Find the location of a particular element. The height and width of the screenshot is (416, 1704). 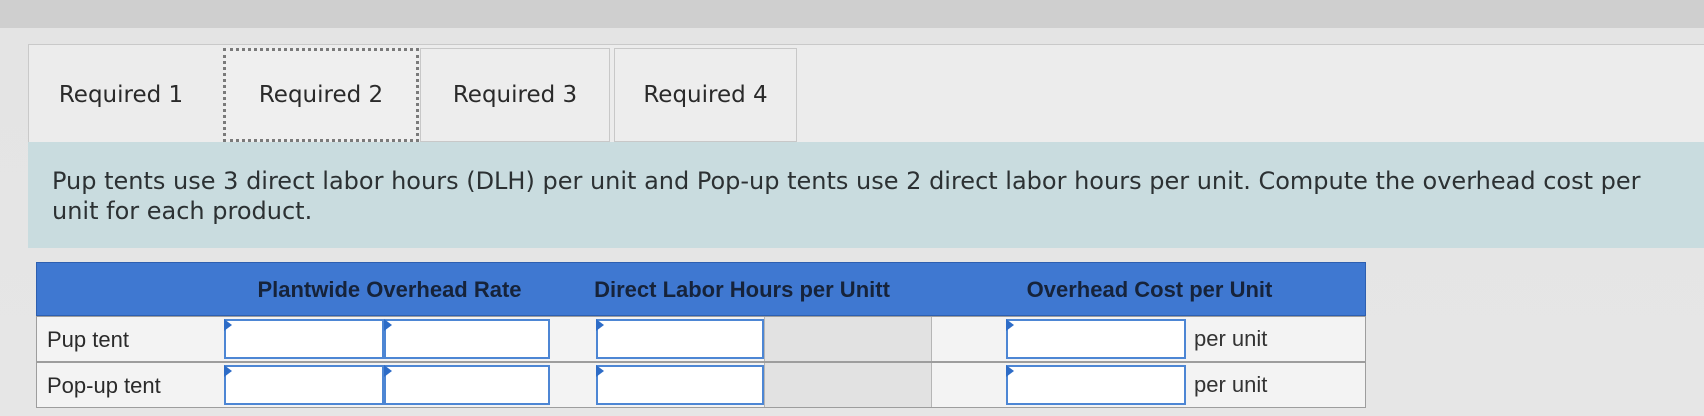

pup-blank-cell is located at coordinates (848, 339).